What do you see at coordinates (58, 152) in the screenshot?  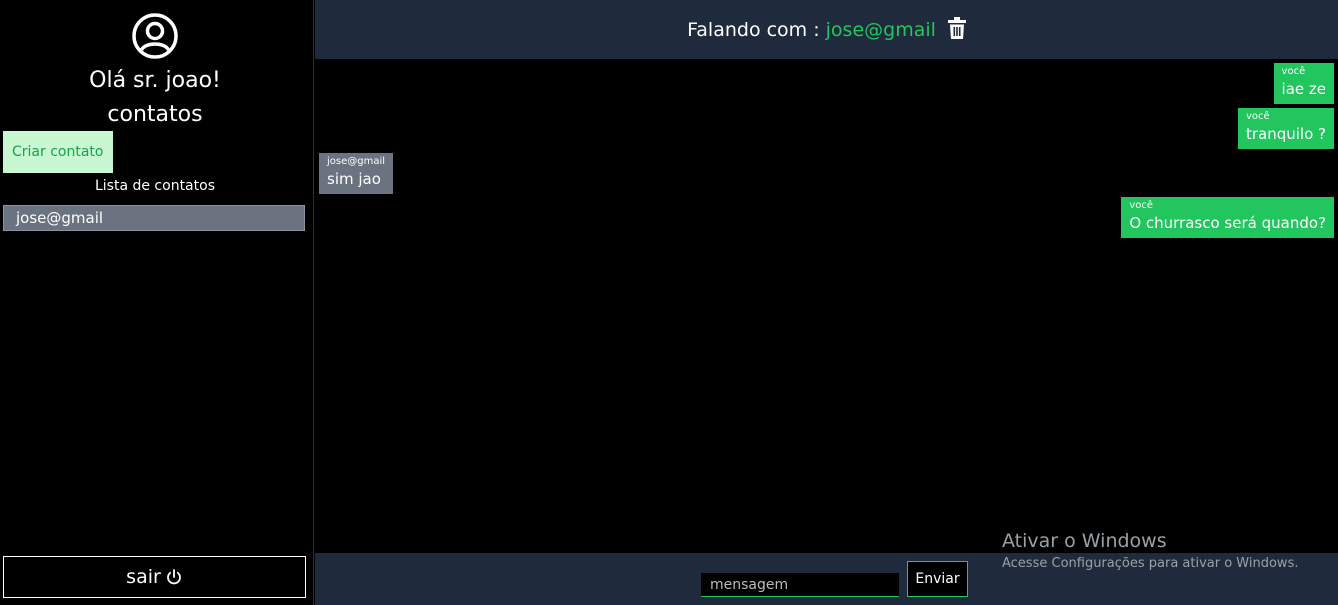 I see `create-contact-button: Criar contato` at bounding box center [58, 152].